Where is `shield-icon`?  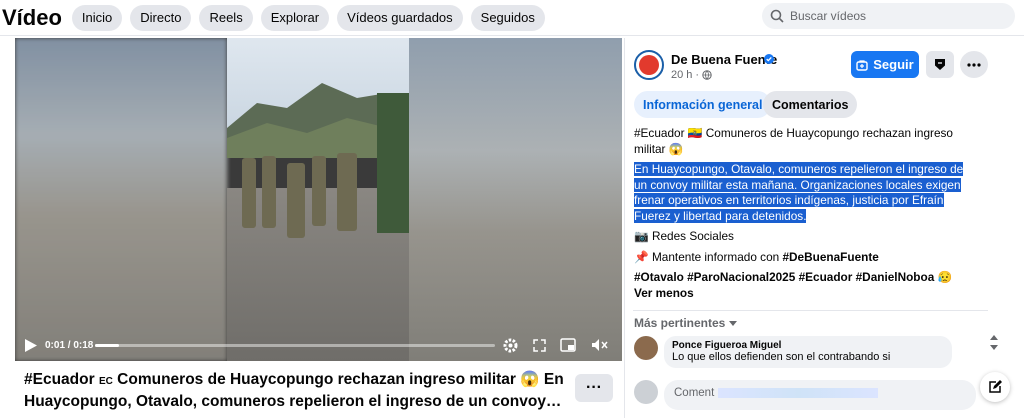 shield-icon is located at coordinates (940, 64).